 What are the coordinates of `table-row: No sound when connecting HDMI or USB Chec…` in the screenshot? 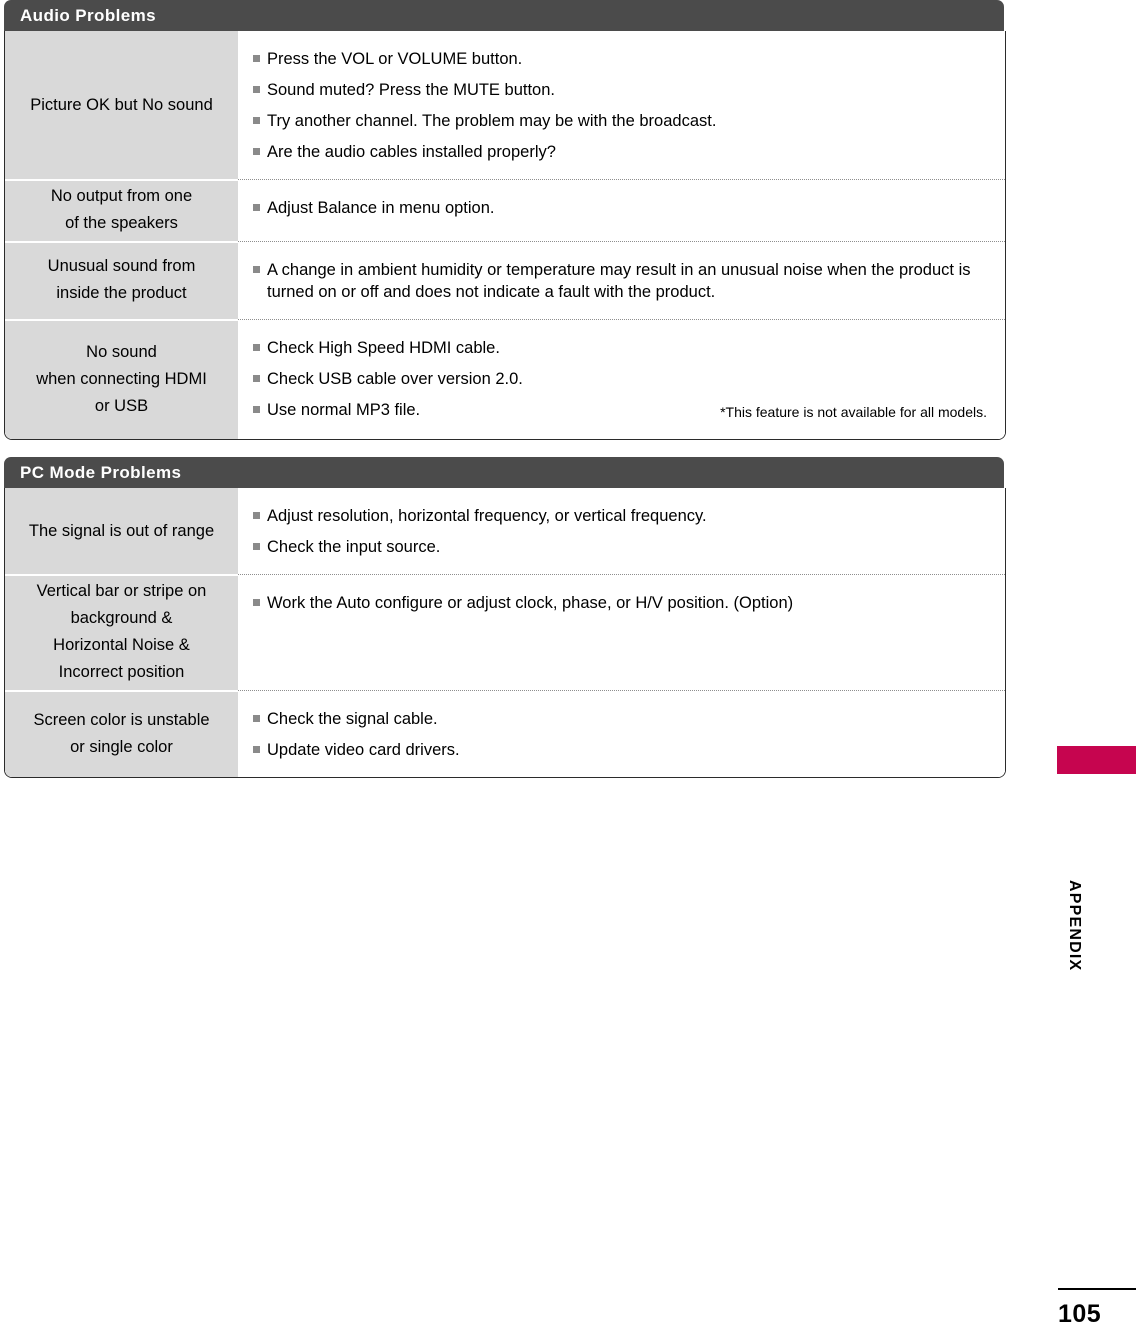 It's located at (505, 379).